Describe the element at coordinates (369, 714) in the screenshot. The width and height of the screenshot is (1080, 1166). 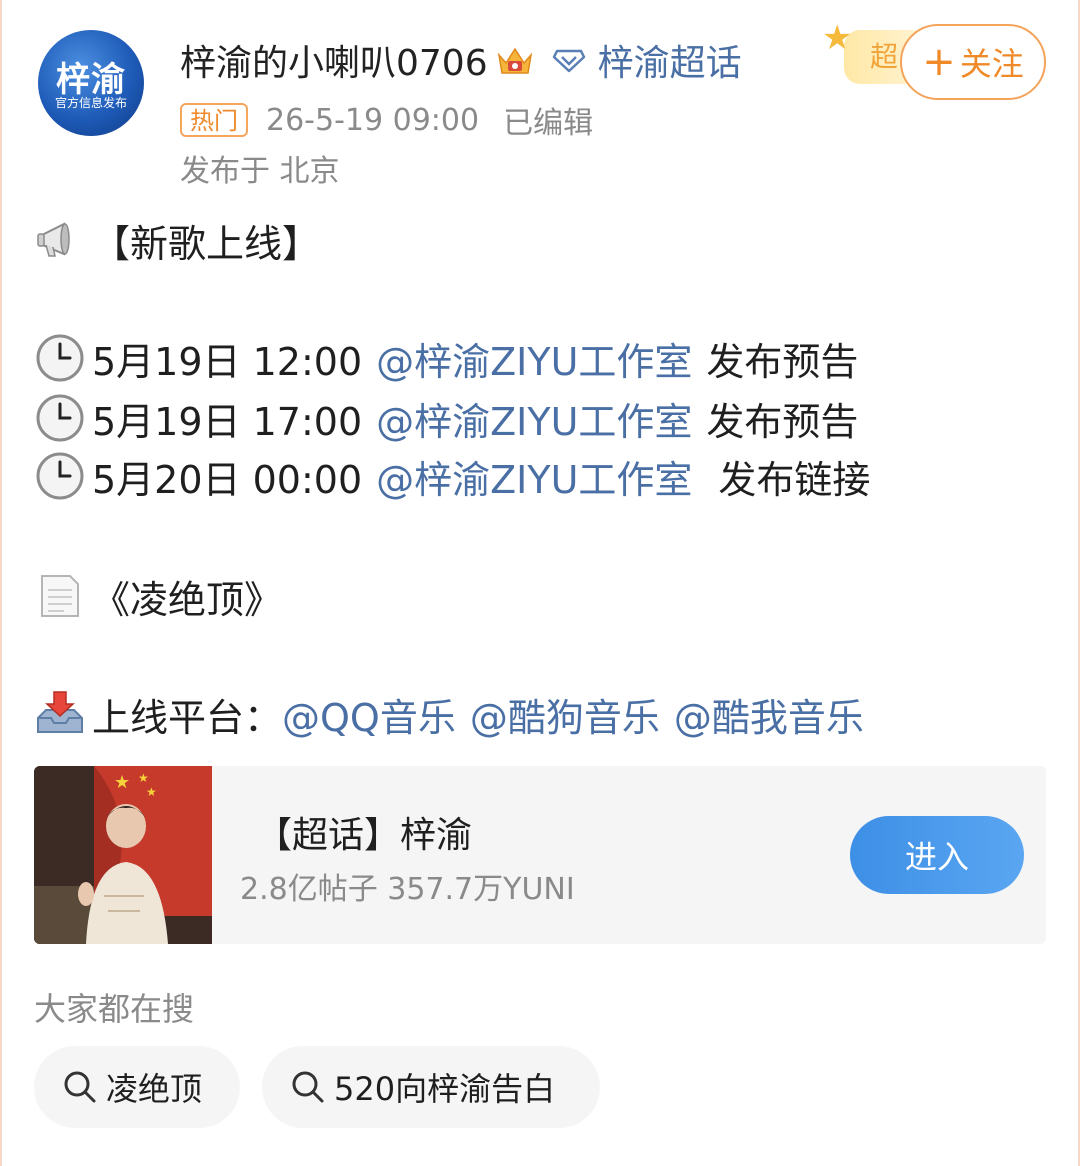
I see `platform-mention: @QQ音乐` at that location.